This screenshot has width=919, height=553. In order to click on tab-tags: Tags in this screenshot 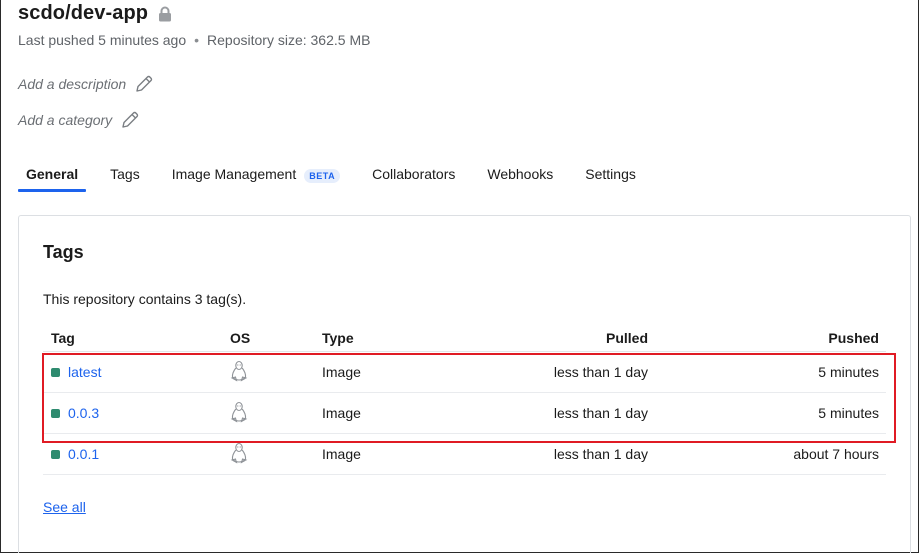, I will do `click(125, 177)`.